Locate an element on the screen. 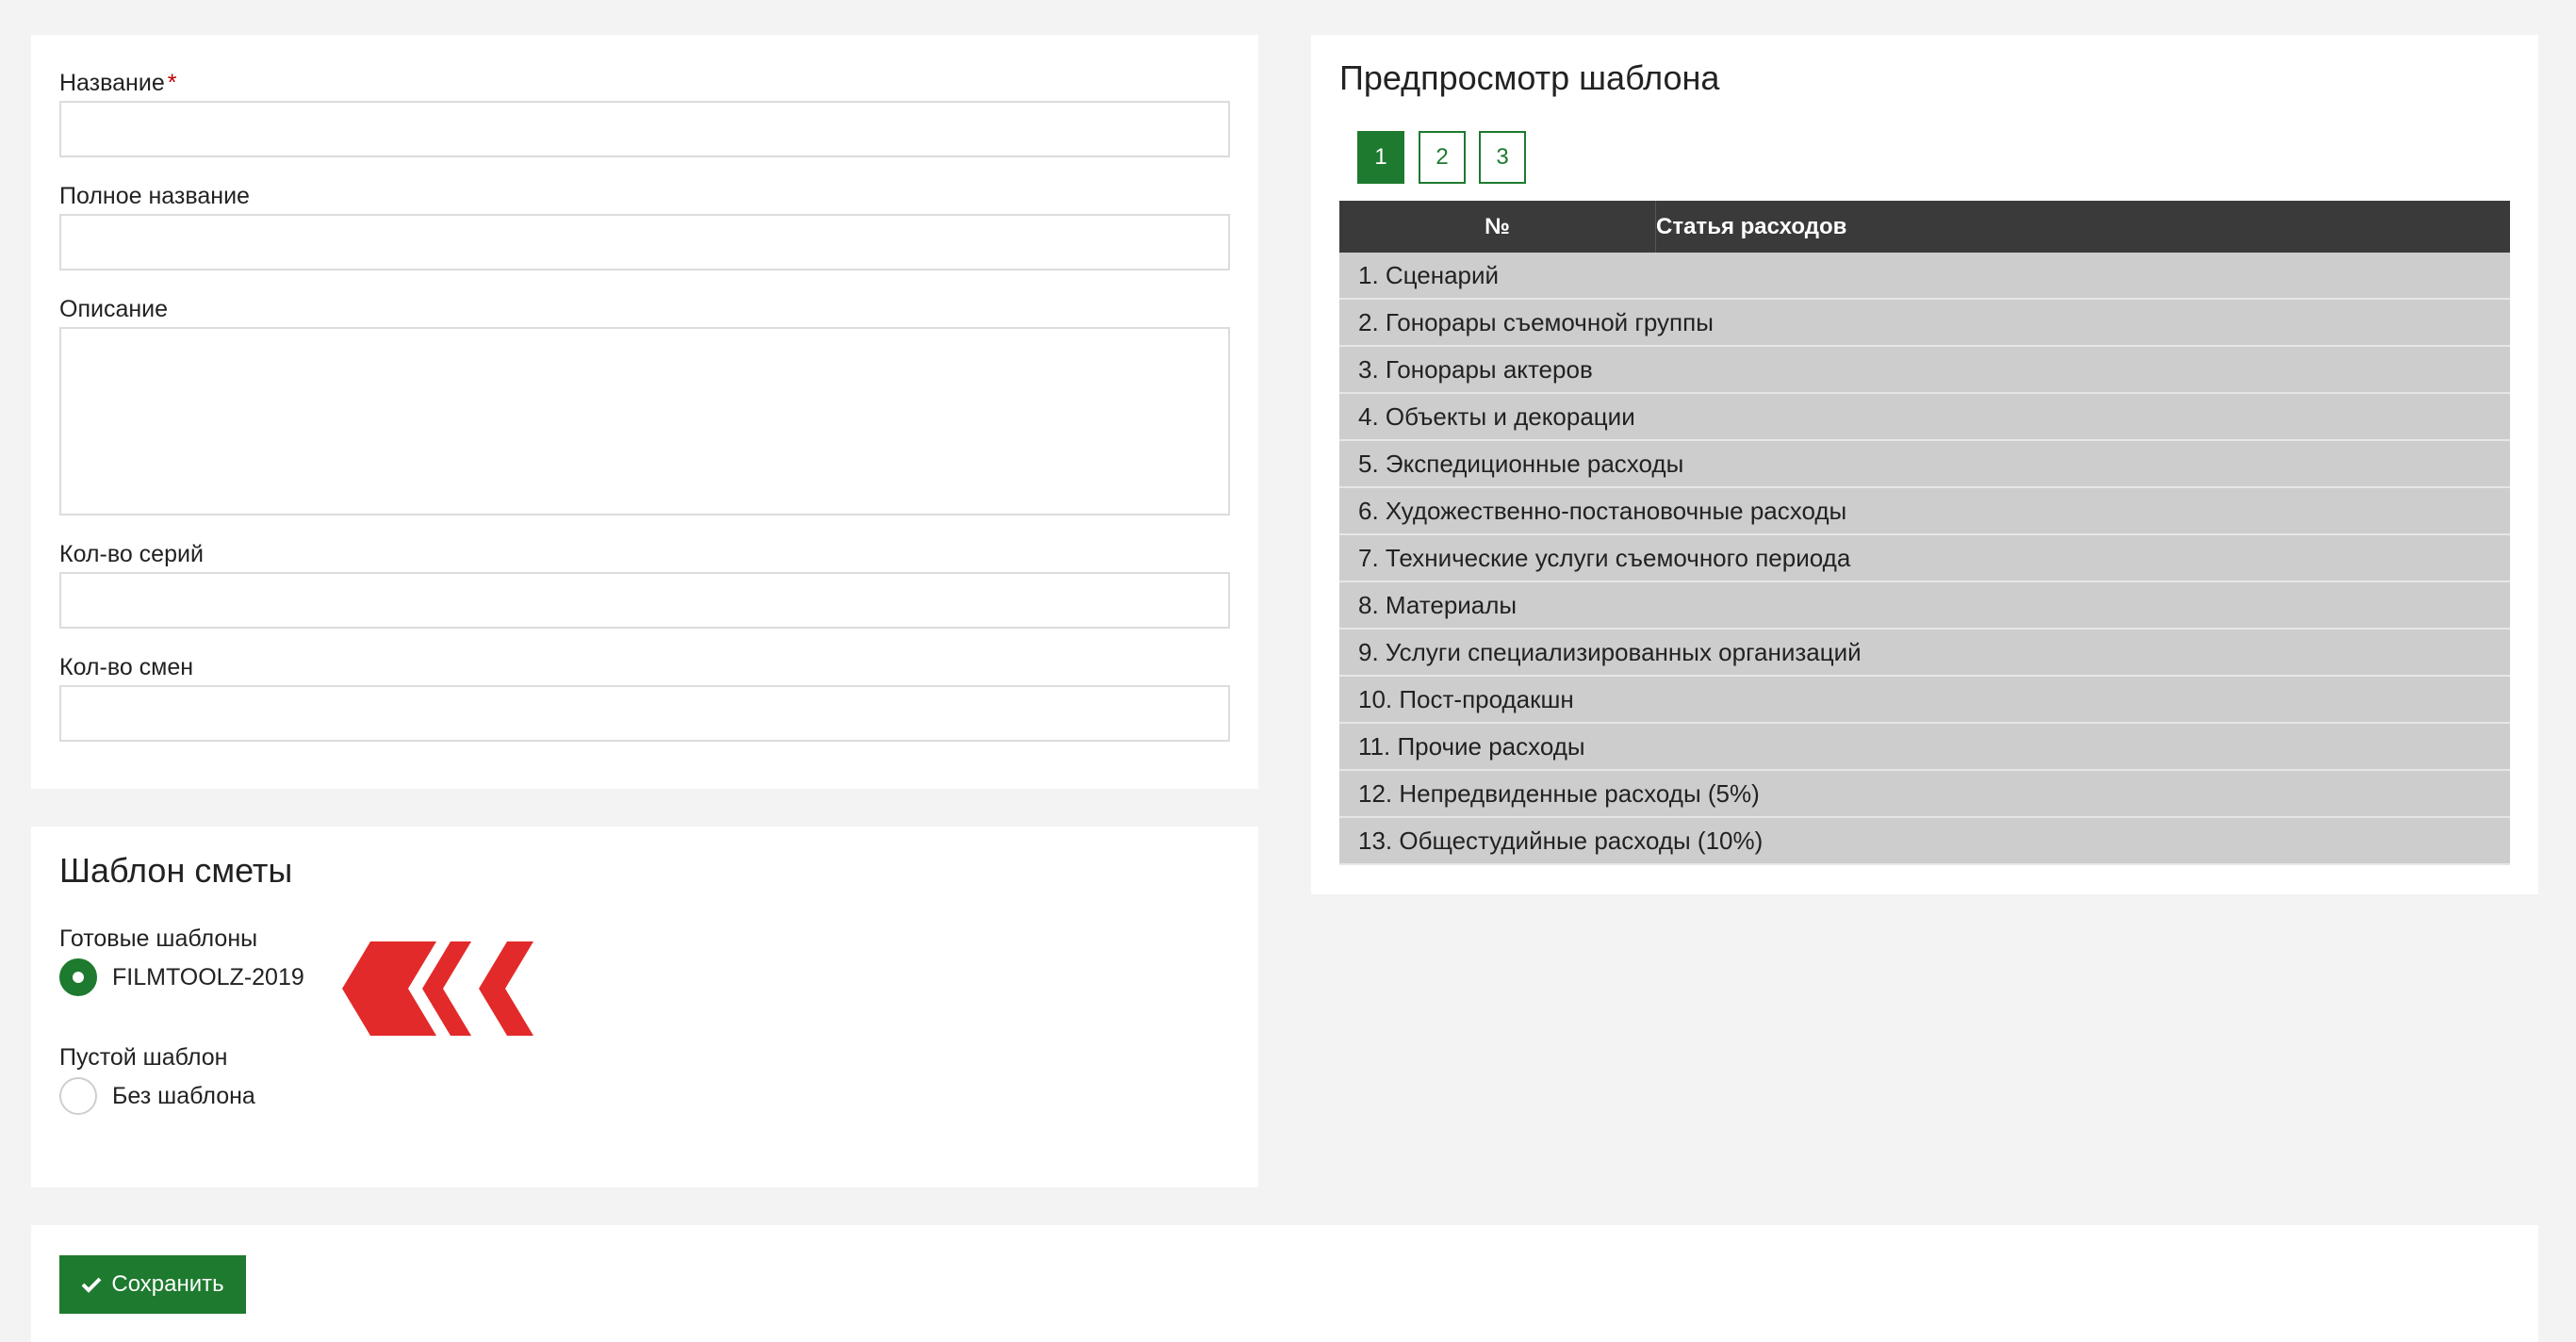 This screenshot has height=1342, width=2576. required-mark: * is located at coordinates (172, 83).